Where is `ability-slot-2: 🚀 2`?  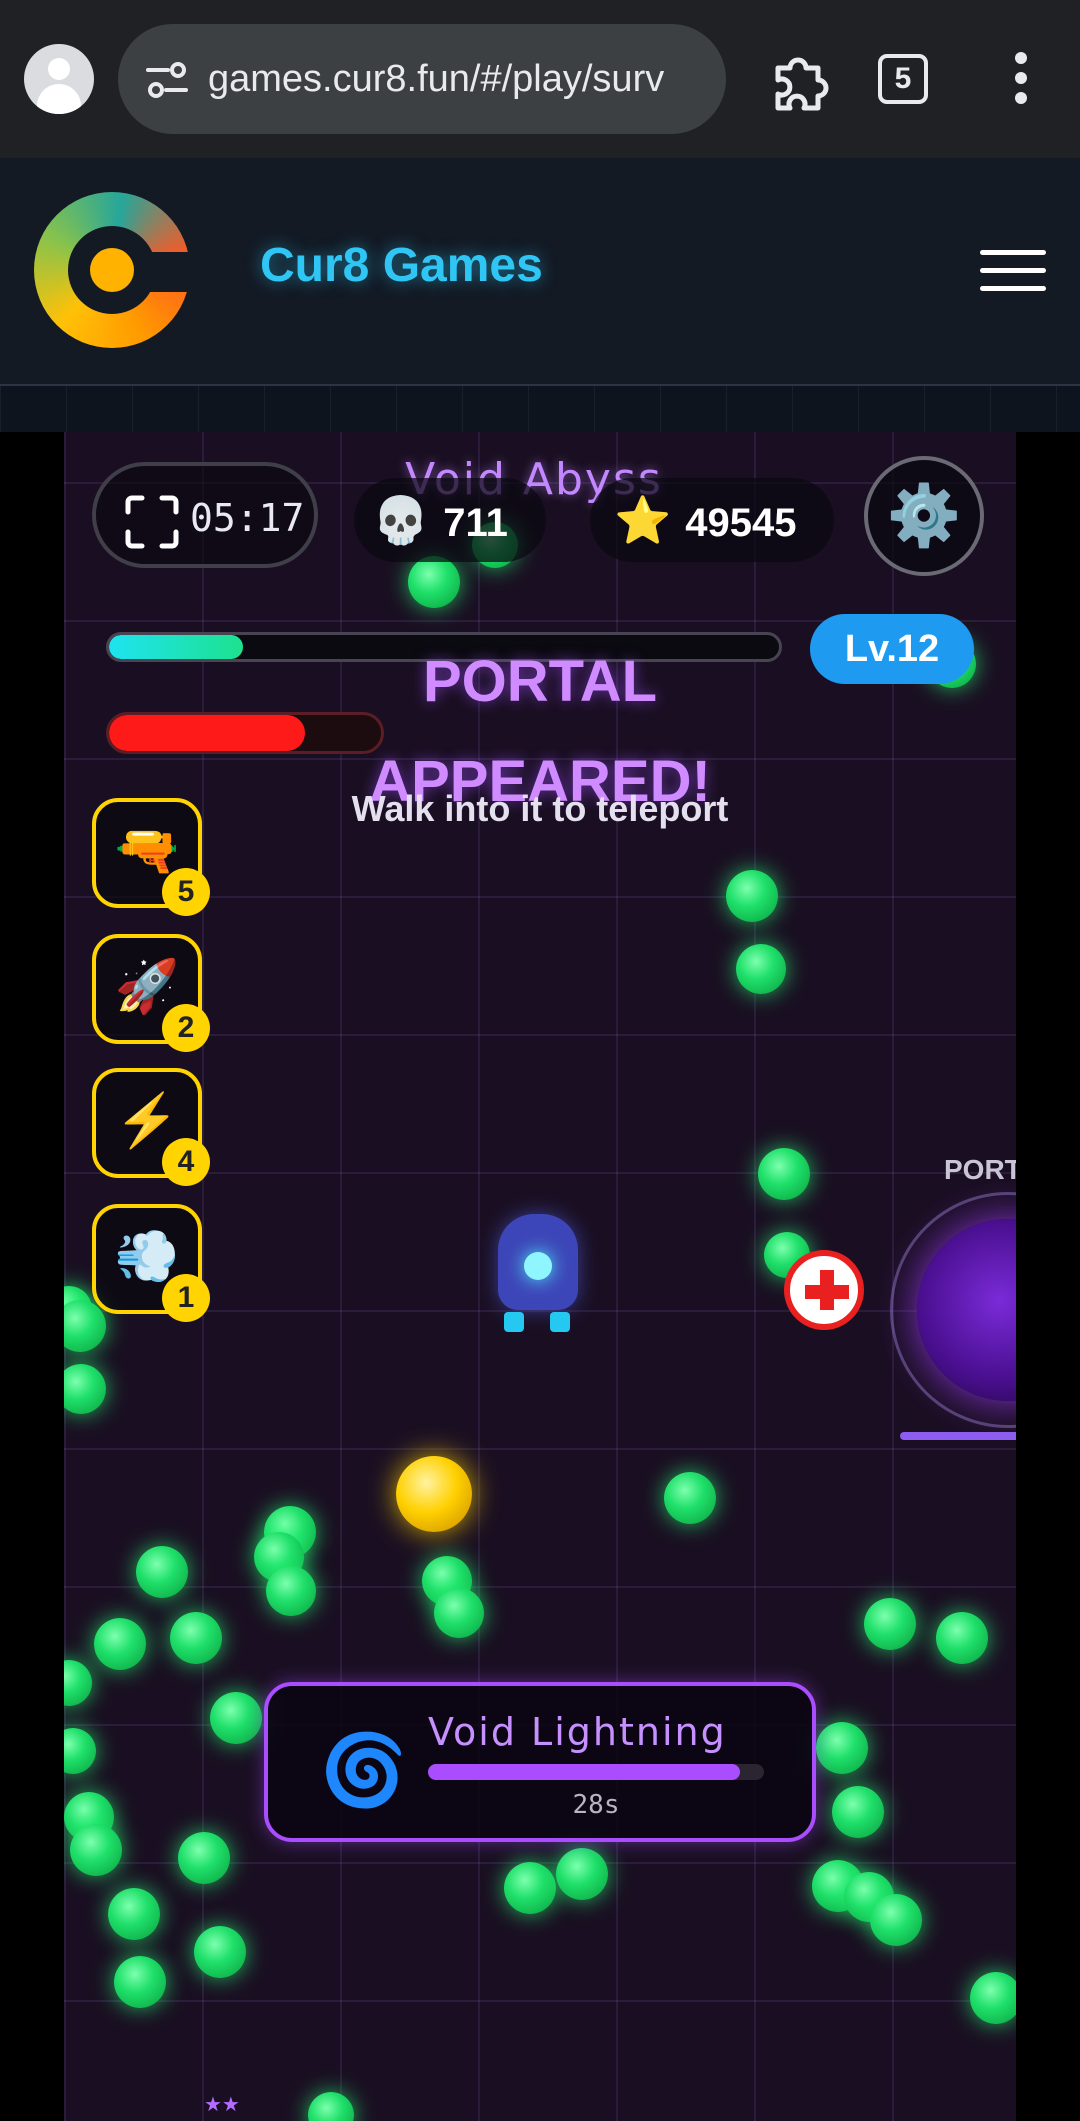
ability-slot-2: 🚀 2 is located at coordinates (151, 993).